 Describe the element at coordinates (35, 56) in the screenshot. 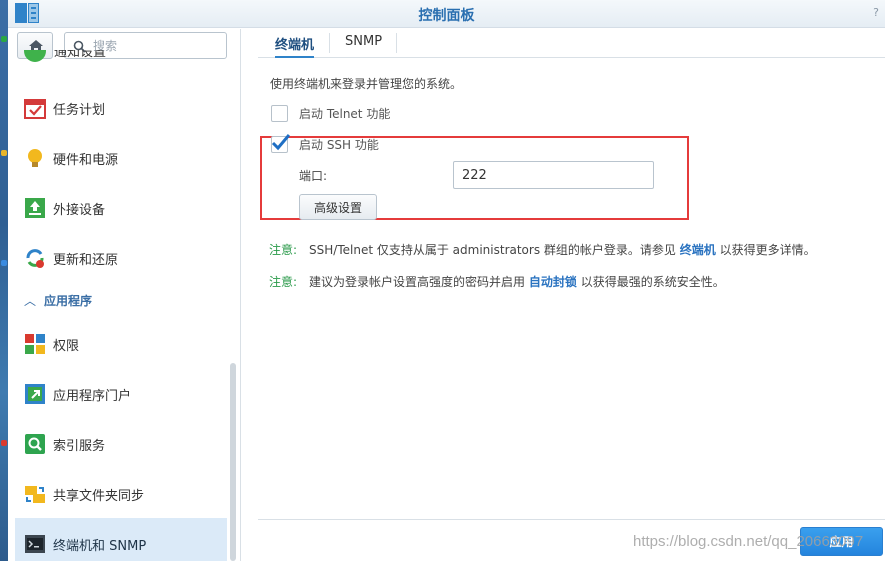

I see `notification-icon` at that location.